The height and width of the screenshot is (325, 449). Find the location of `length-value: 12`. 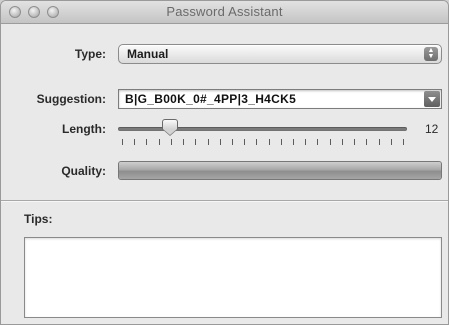

length-value: 12 is located at coordinates (432, 129).